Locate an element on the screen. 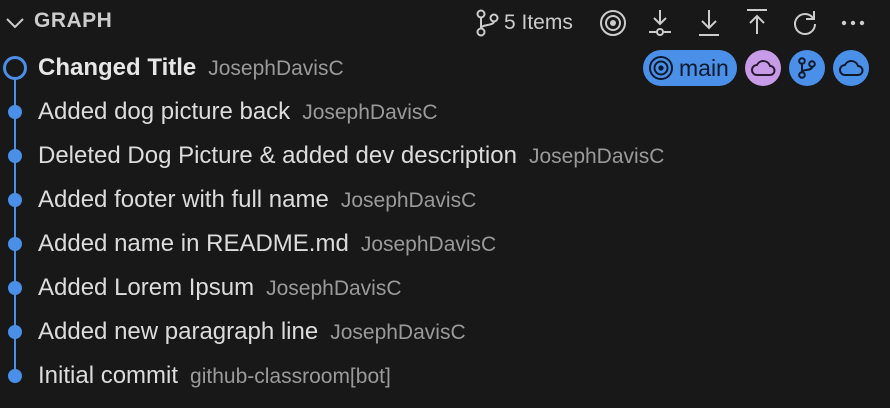 This screenshot has width=890, height=408. more-actions-button is located at coordinates (853, 23).